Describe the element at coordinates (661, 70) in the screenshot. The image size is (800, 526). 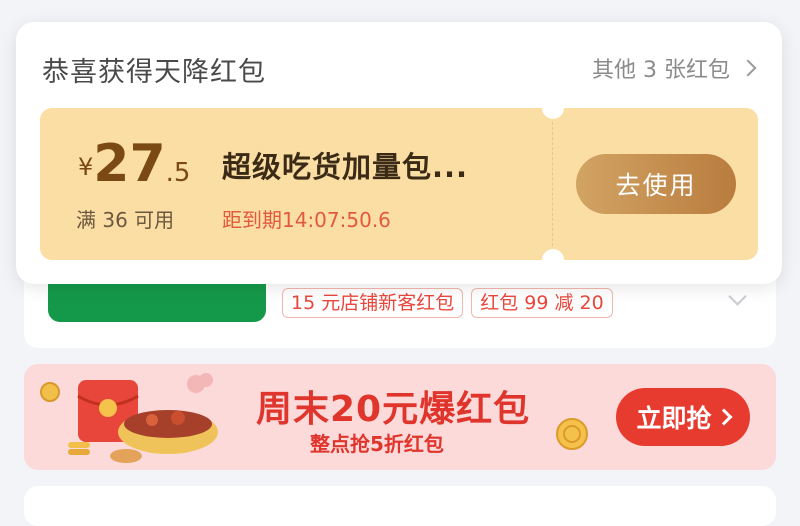
I see `other-red-packets-label: 其他 3 张红包` at that location.